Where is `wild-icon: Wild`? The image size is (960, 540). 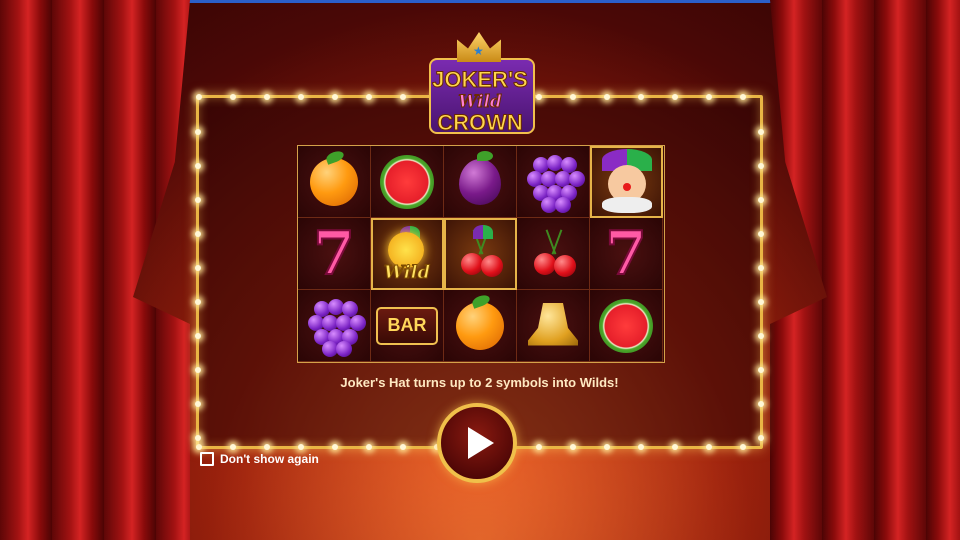
wild-icon: Wild is located at coordinates (407, 254).